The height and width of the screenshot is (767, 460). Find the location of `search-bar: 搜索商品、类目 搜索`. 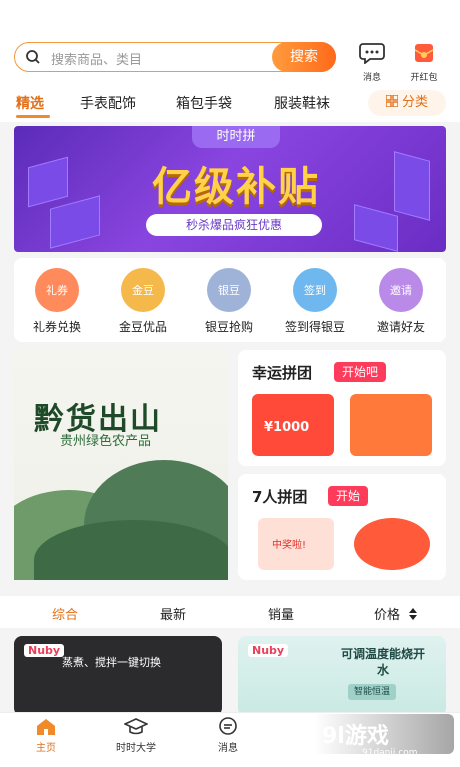

search-bar: 搜索商品、类目 搜索 is located at coordinates (175, 57).